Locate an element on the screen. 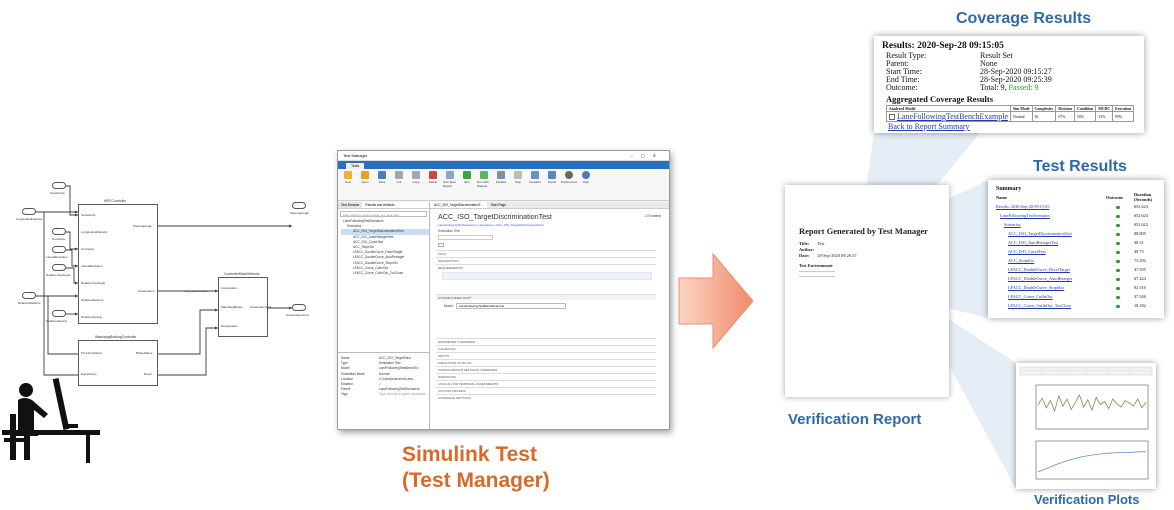 The height and width of the screenshot is (510, 1174). duration-value: 652.623 is located at coordinates (1141, 215).